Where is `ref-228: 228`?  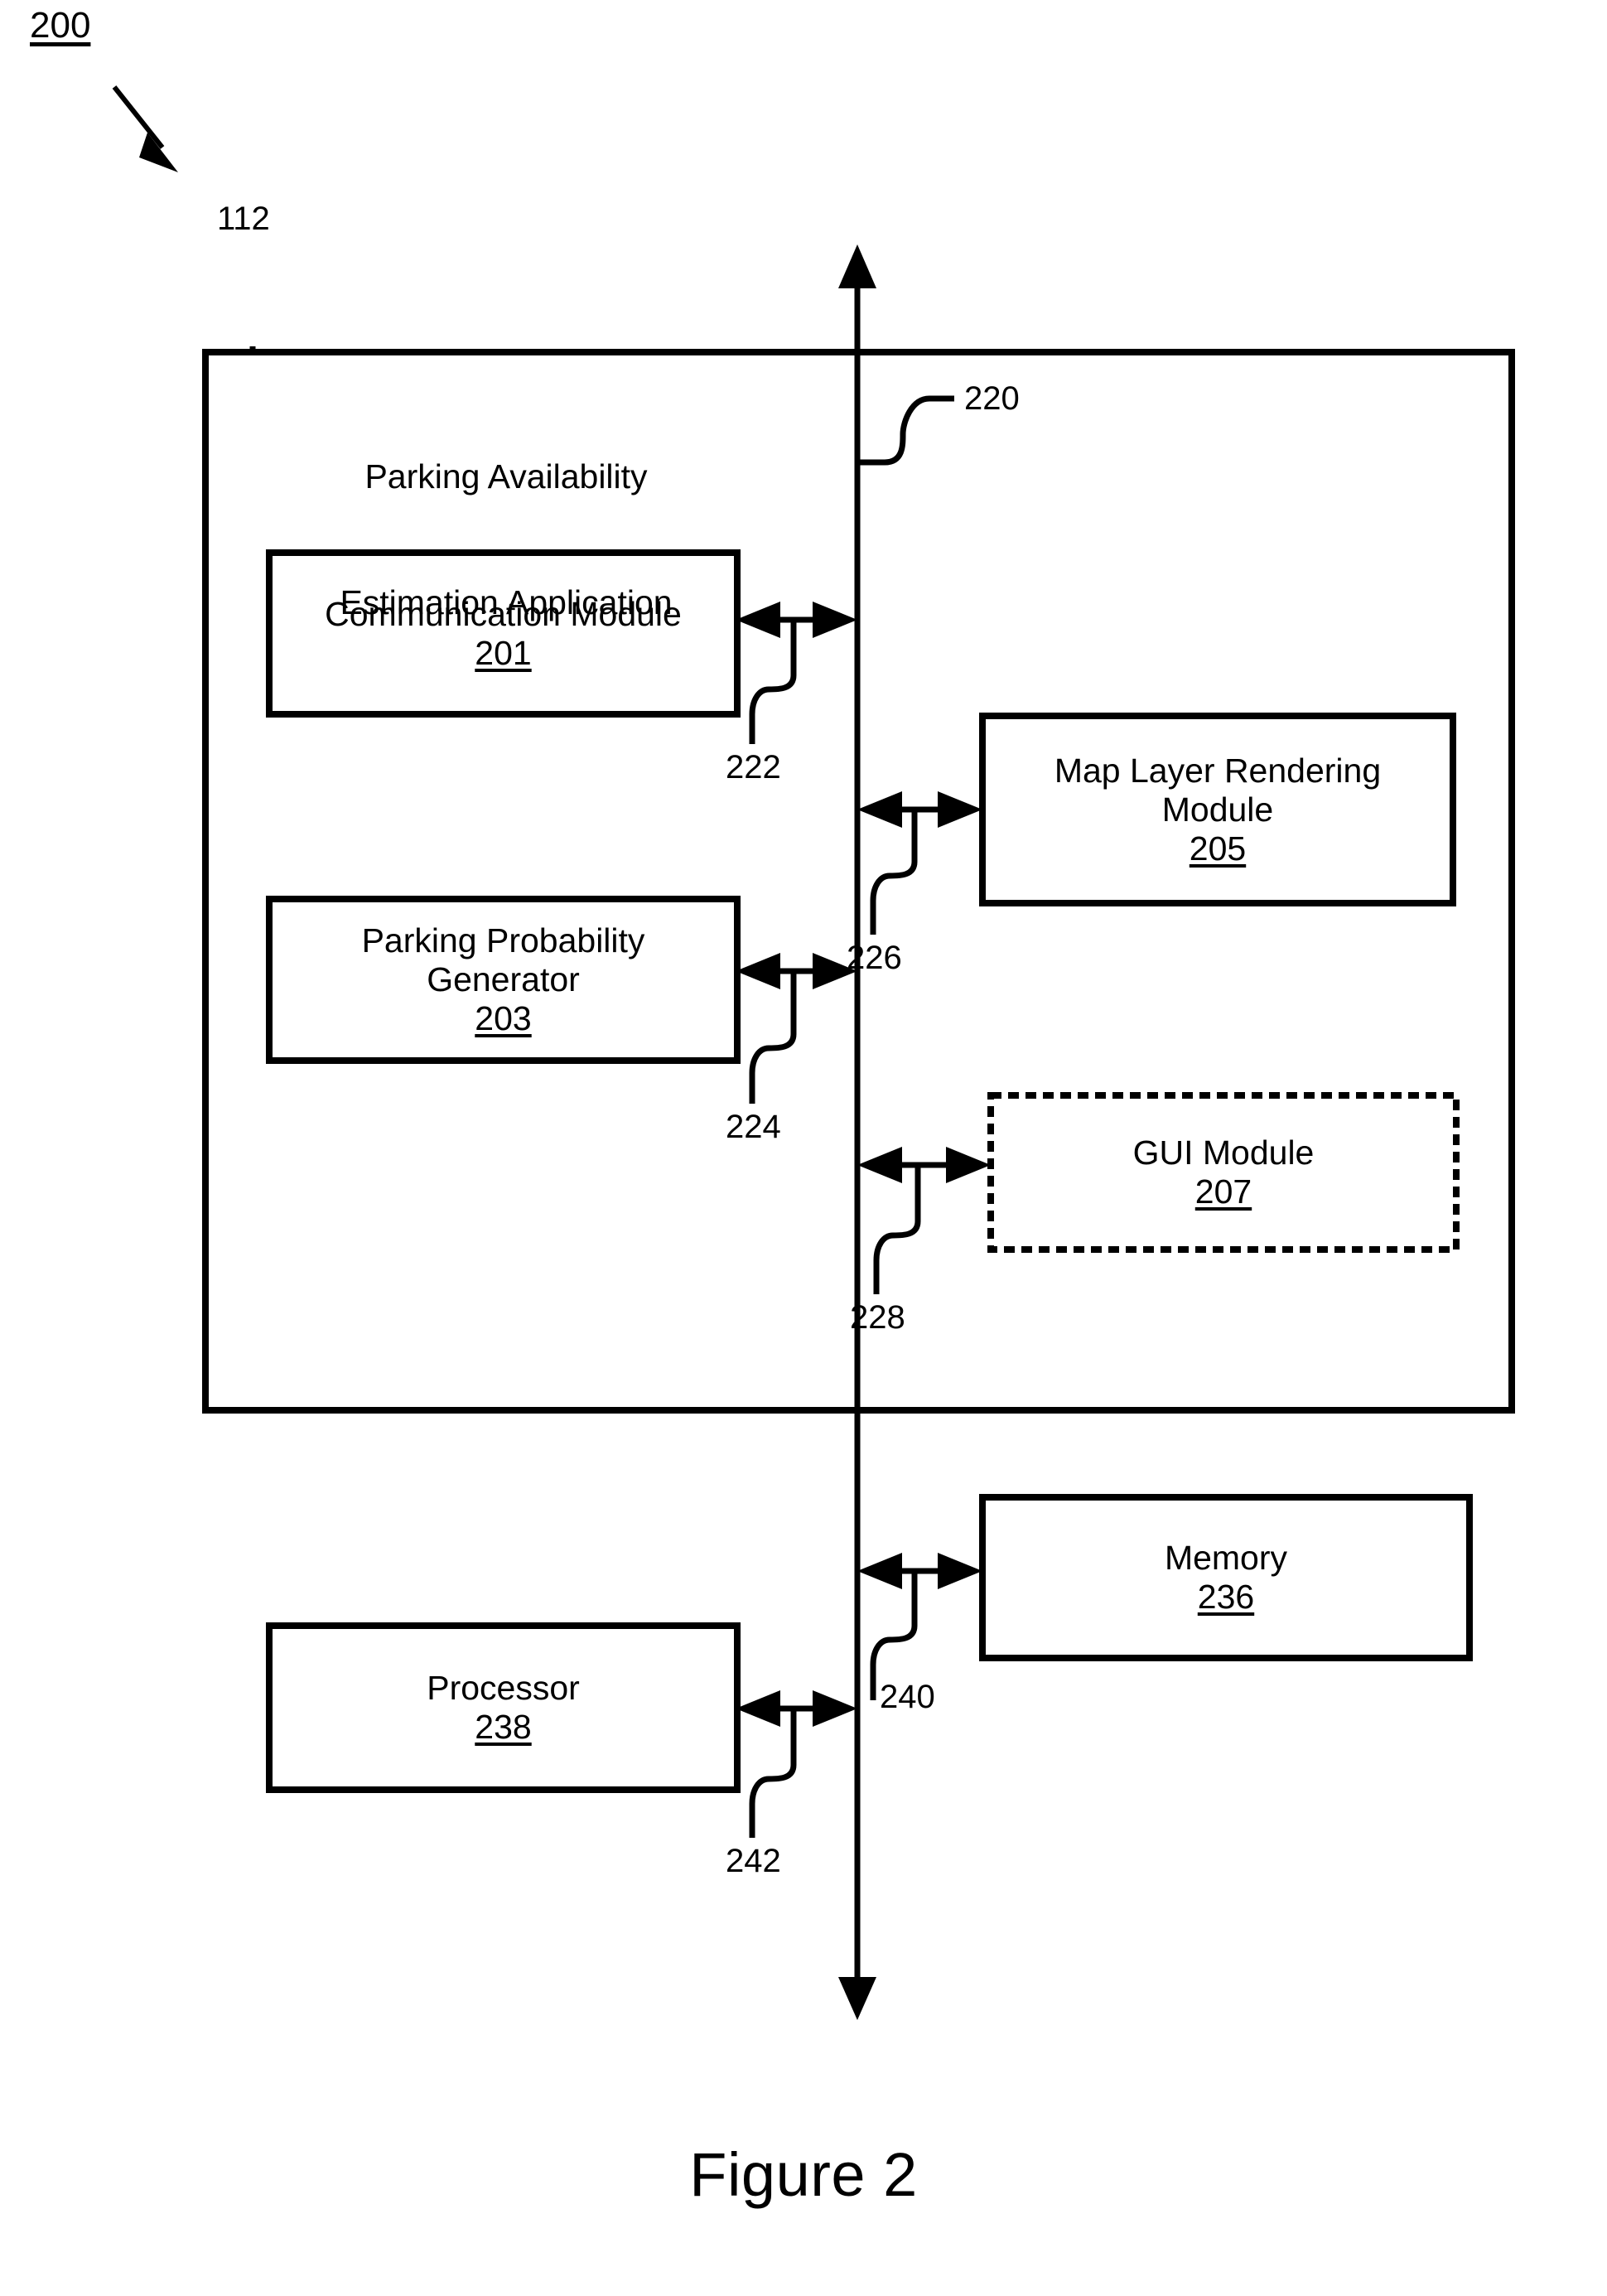
ref-228: 228 is located at coordinates (877, 1318).